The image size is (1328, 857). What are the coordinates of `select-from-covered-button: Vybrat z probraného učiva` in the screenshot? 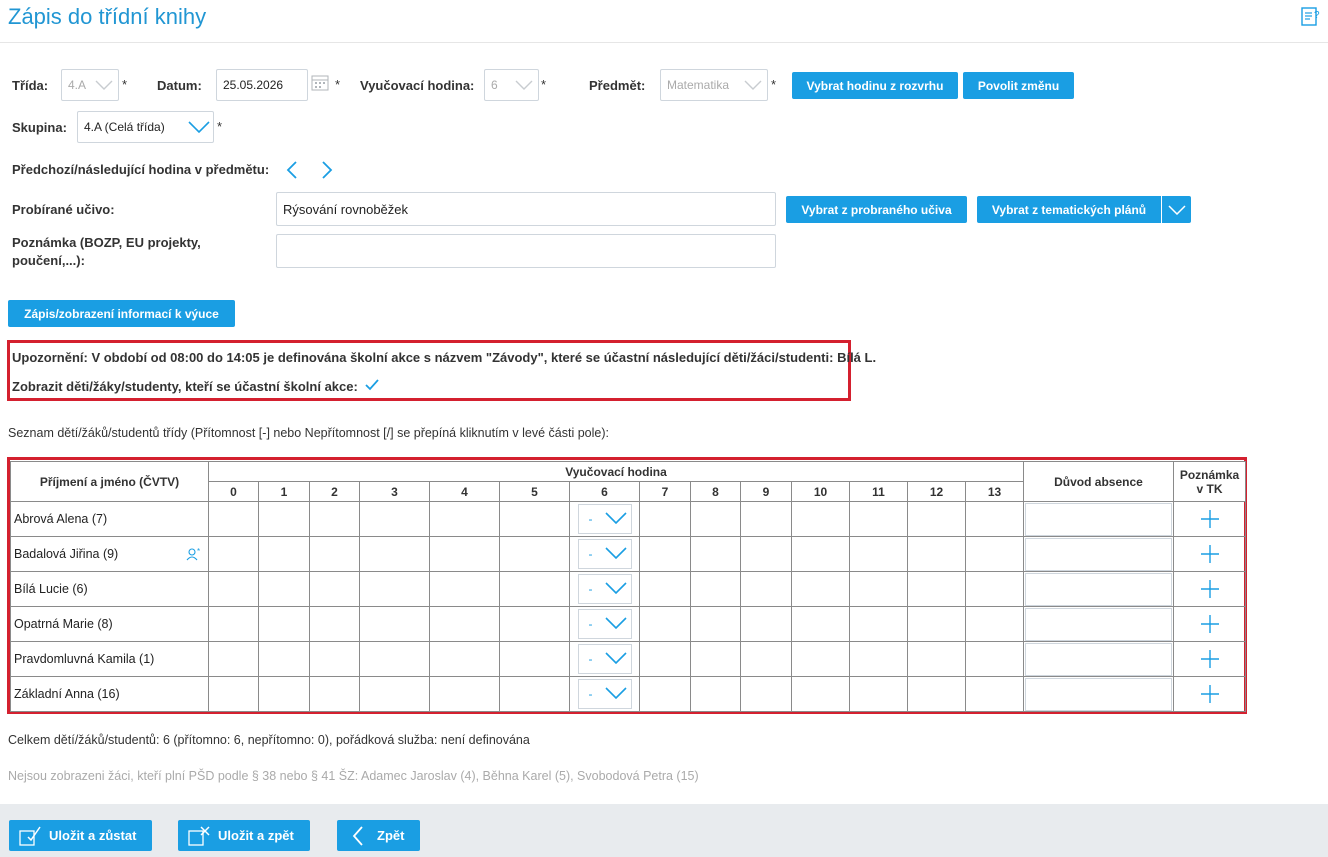 It's located at (876, 209).